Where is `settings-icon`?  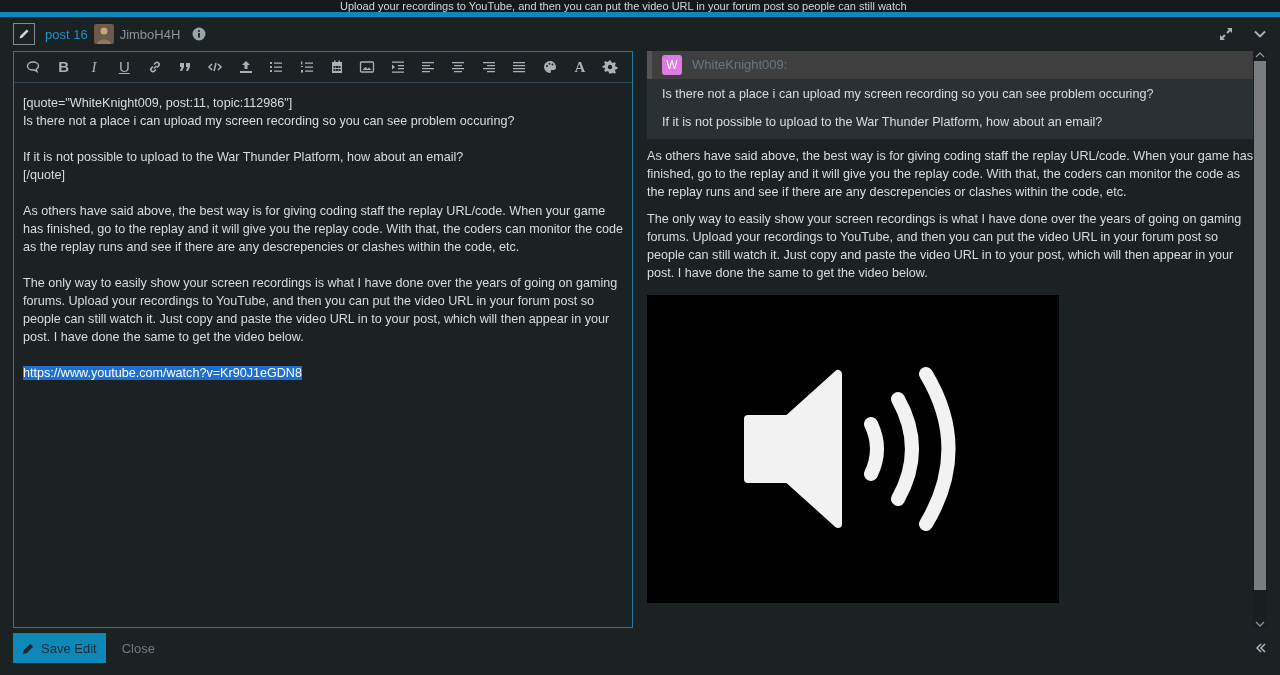
settings-icon is located at coordinates (610, 67).